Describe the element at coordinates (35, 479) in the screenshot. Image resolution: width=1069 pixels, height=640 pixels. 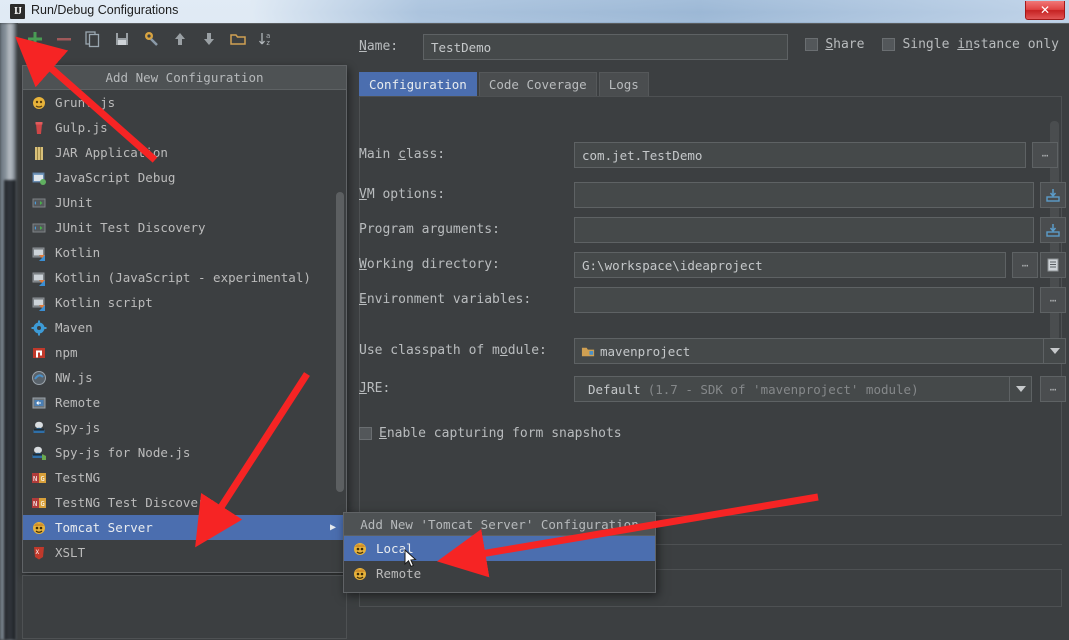
I see `svg-text: N` at that location.